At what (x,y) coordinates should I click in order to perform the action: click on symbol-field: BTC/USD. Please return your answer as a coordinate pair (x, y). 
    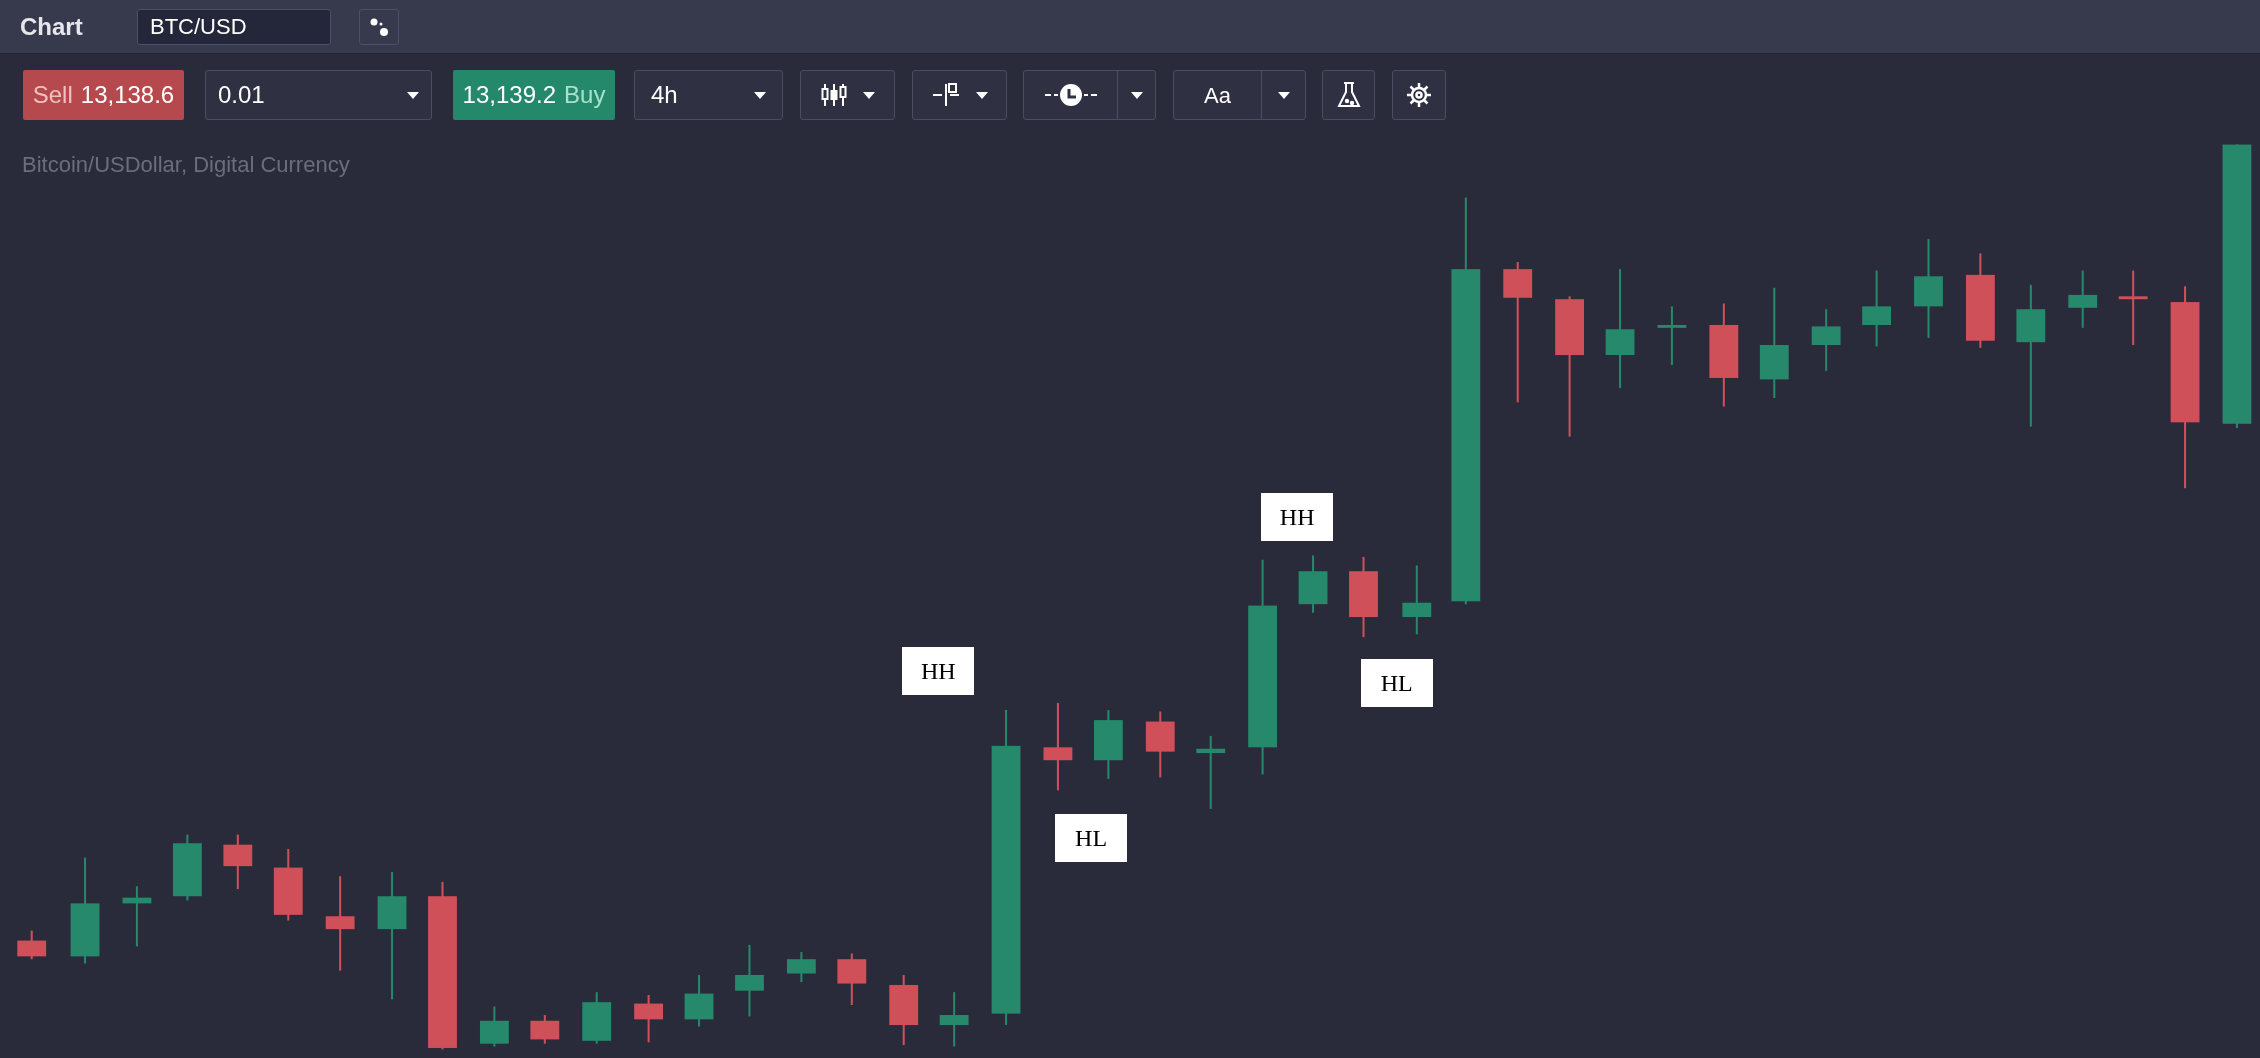
    Looking at the image, I should click on (234, 26).